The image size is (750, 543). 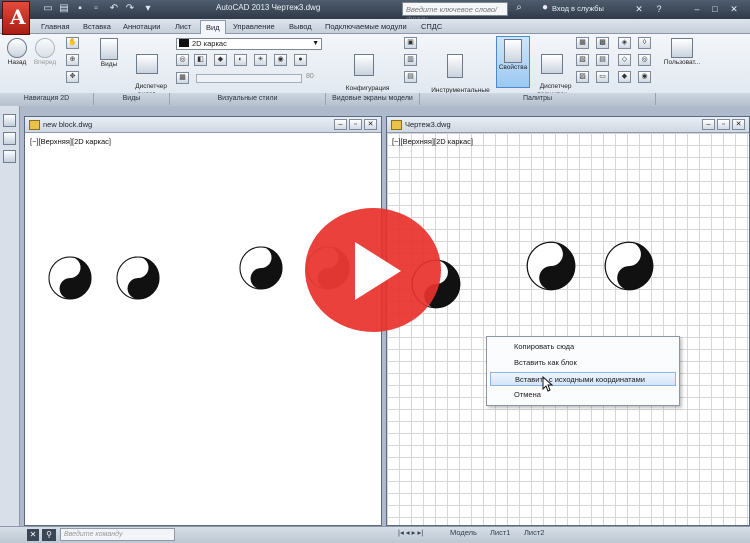 What do you see at coordinates (280, 60) in the screenshot?
I see `lighting-icon: ◉` at bounding box center [280, 60].